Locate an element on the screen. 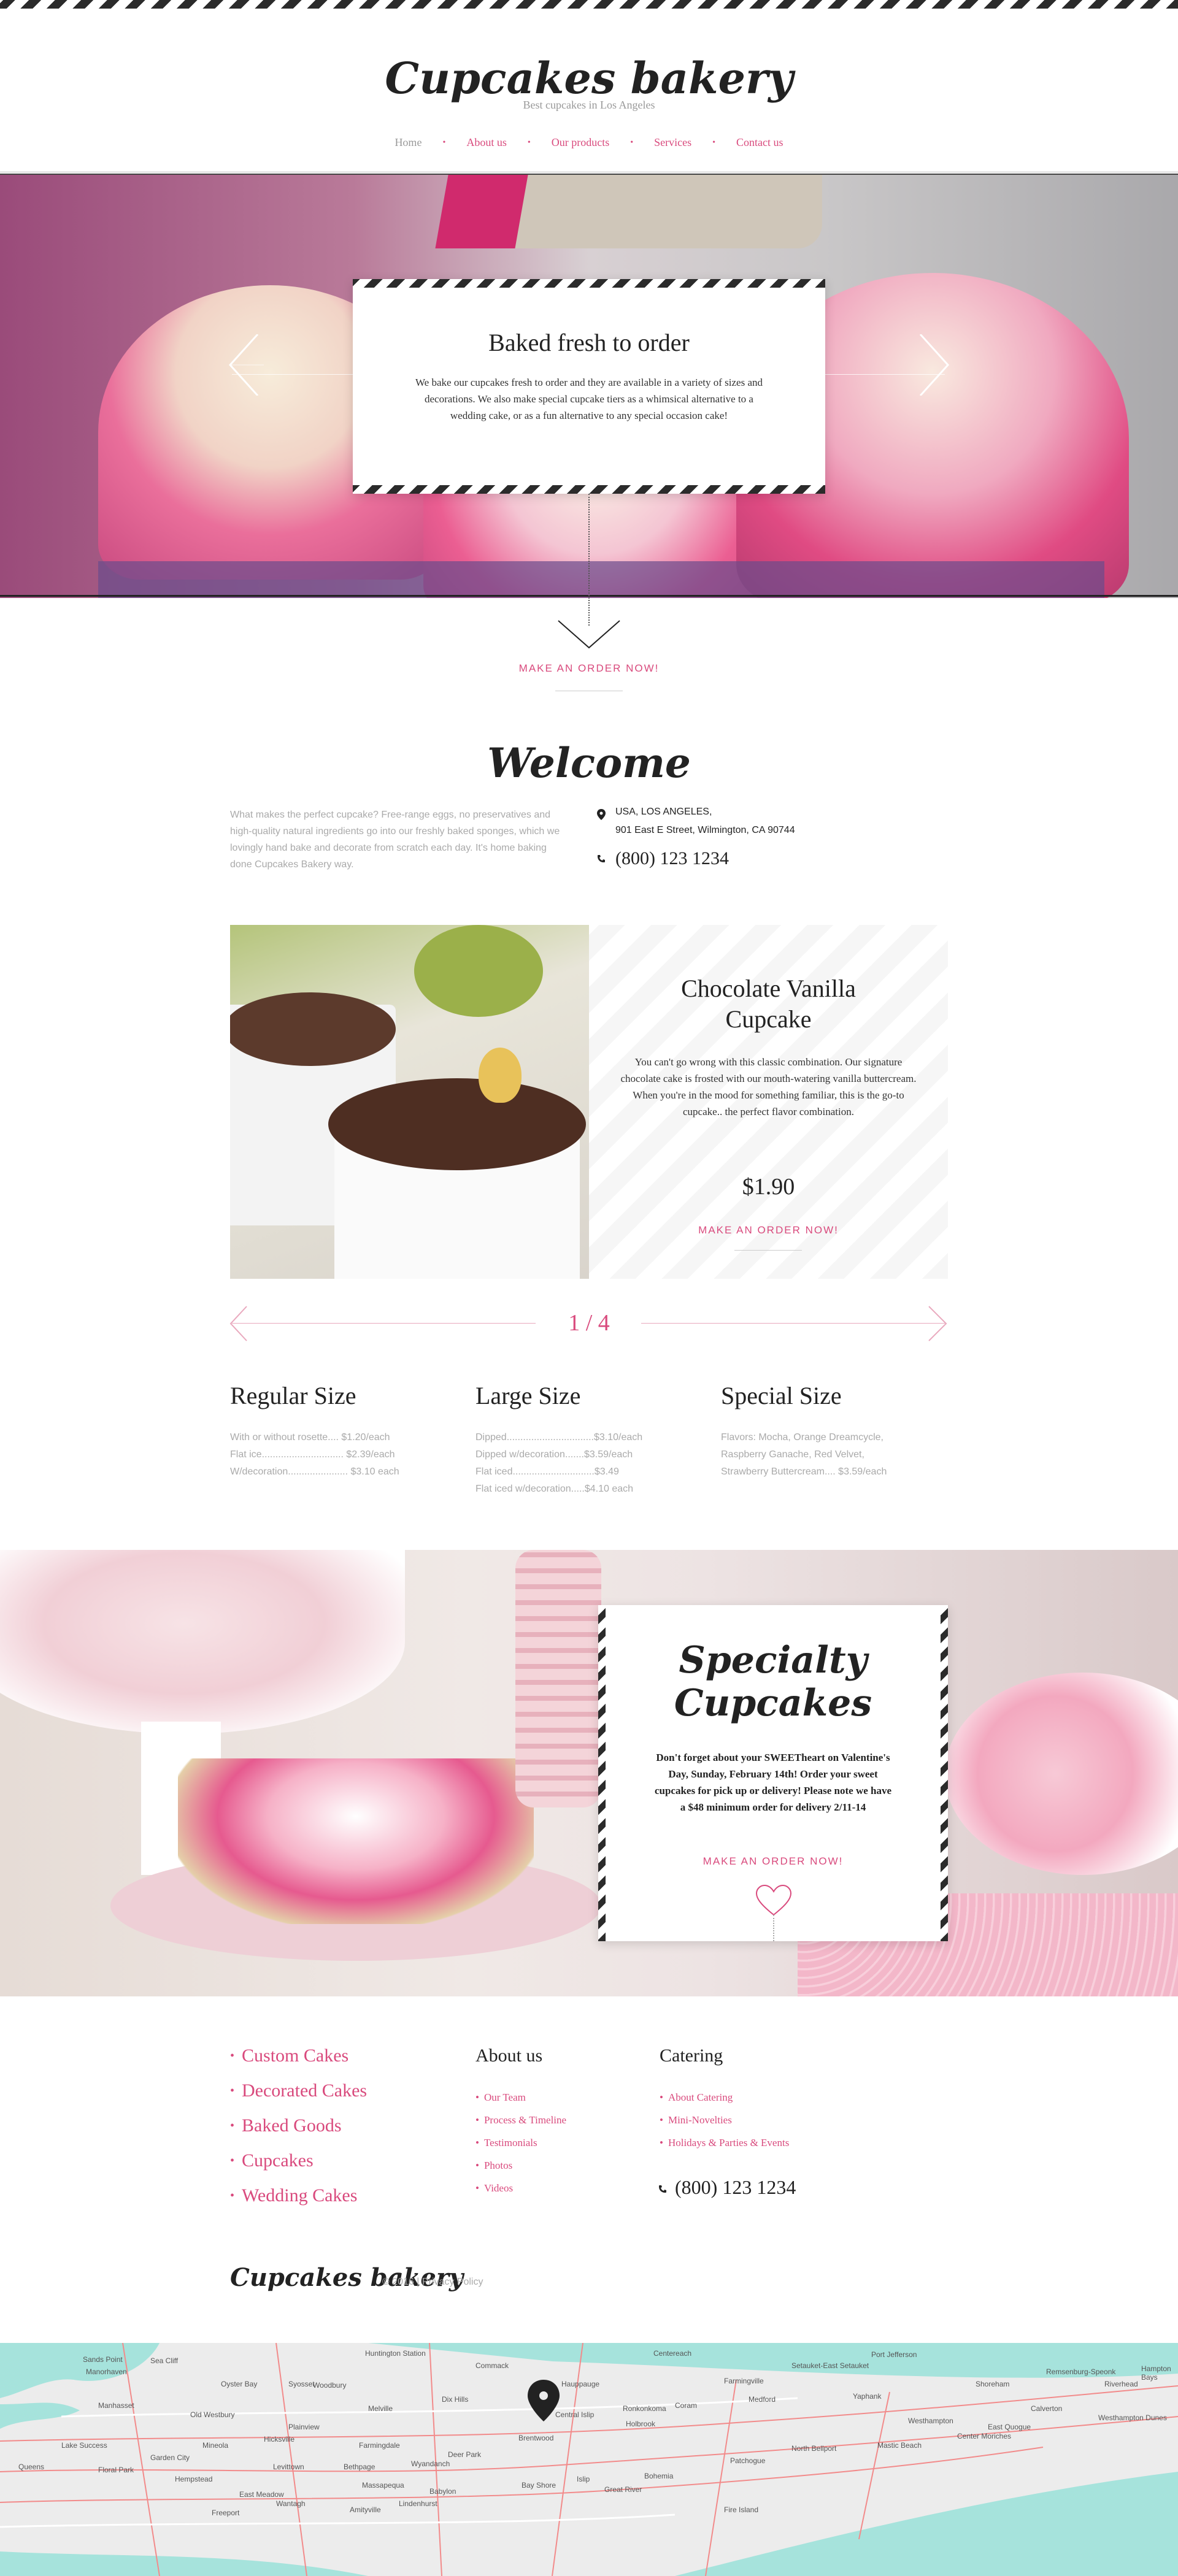 This screenshot has height=2576, width=1178. map-label: Lindenhurst is located at coordinates (418, 2503).